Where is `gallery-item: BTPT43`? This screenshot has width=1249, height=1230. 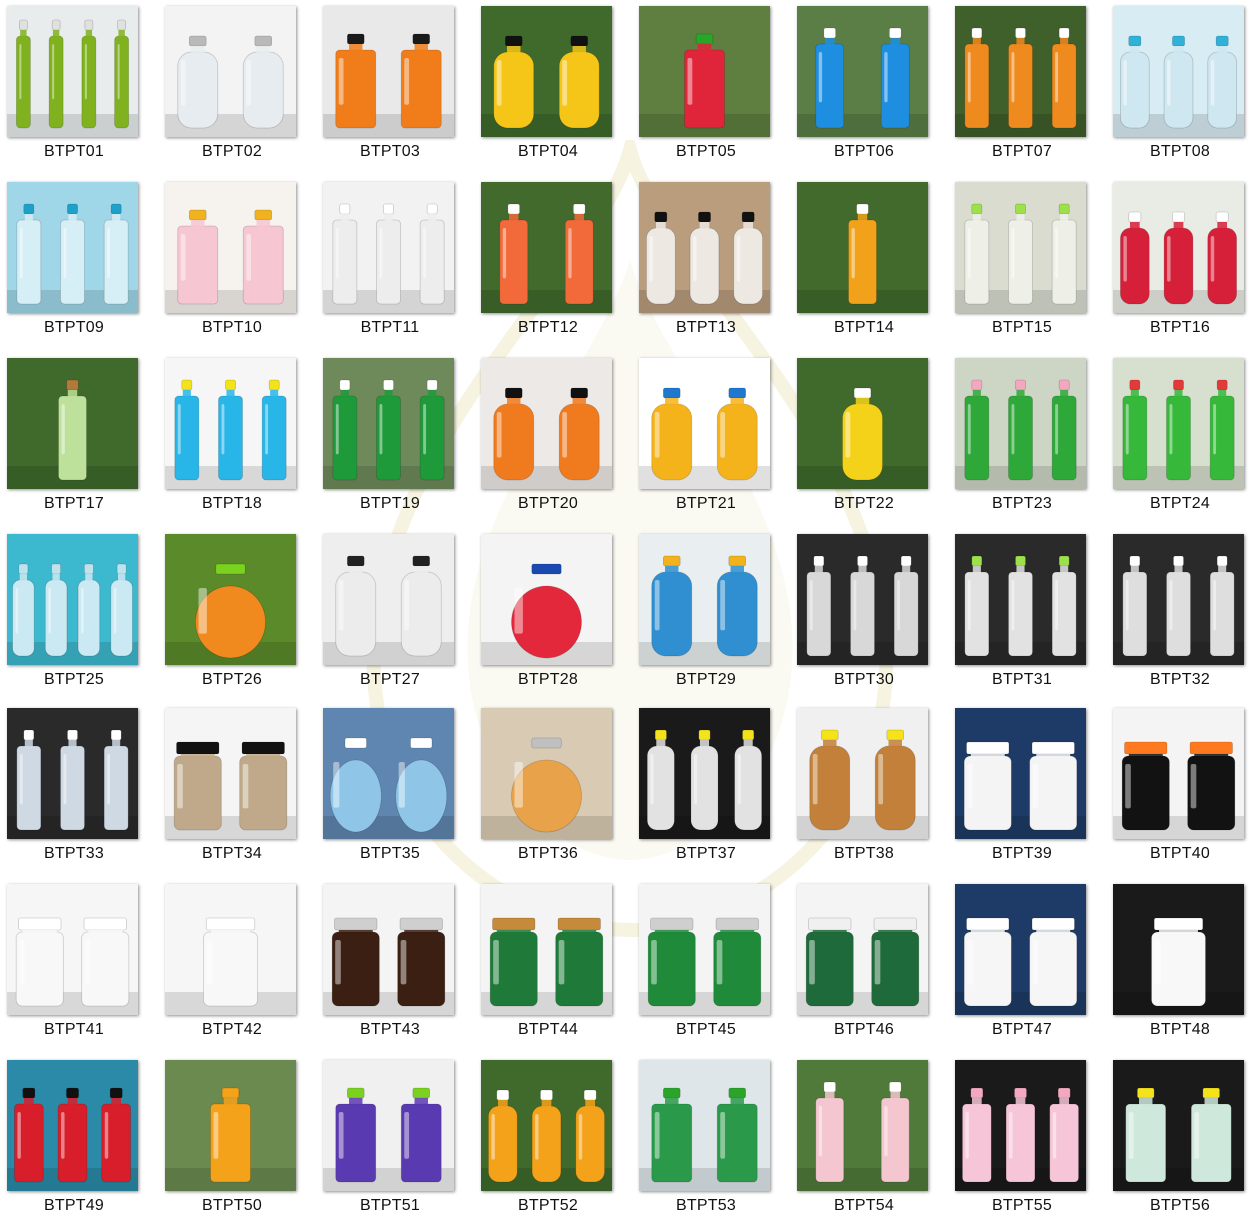
gallery-item: BTPT43 is located at coordinates (395, 966).